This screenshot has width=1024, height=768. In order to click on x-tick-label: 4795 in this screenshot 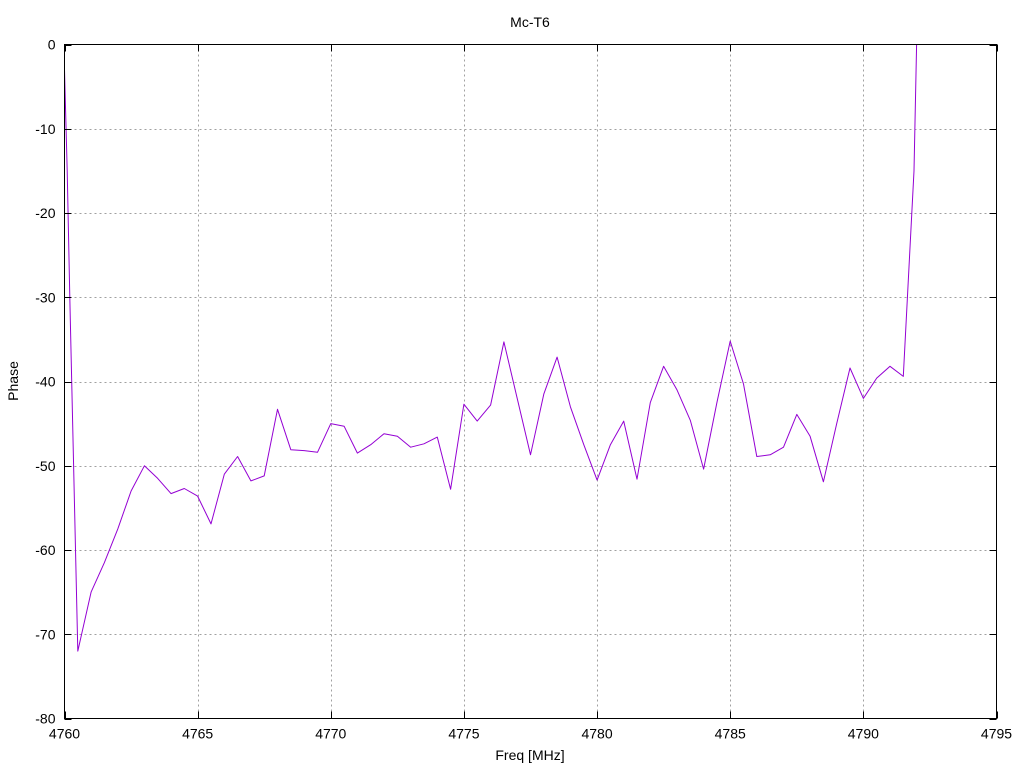, I will do `click(996, 734)`.